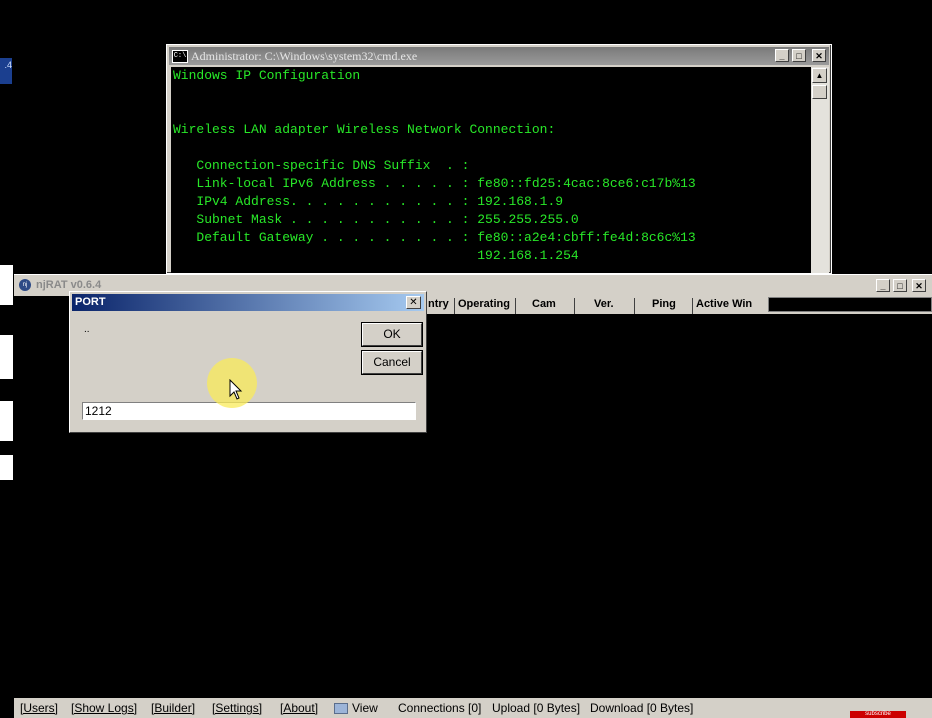  Describe the element at coordinates (376, 255) in the screenshot. I see `cmd-line: 192.168.1.254` at that location.